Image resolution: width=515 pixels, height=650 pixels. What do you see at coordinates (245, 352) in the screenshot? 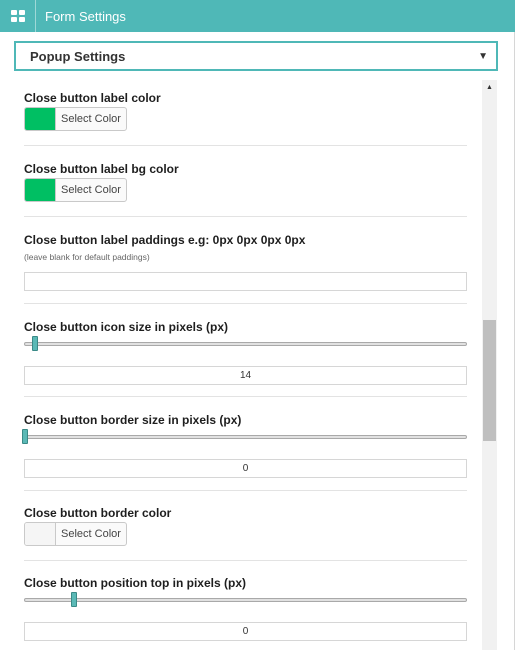
I see `field-icon-size: Close button icon size in pixels (px) 14` at bounding box center [245, 352].